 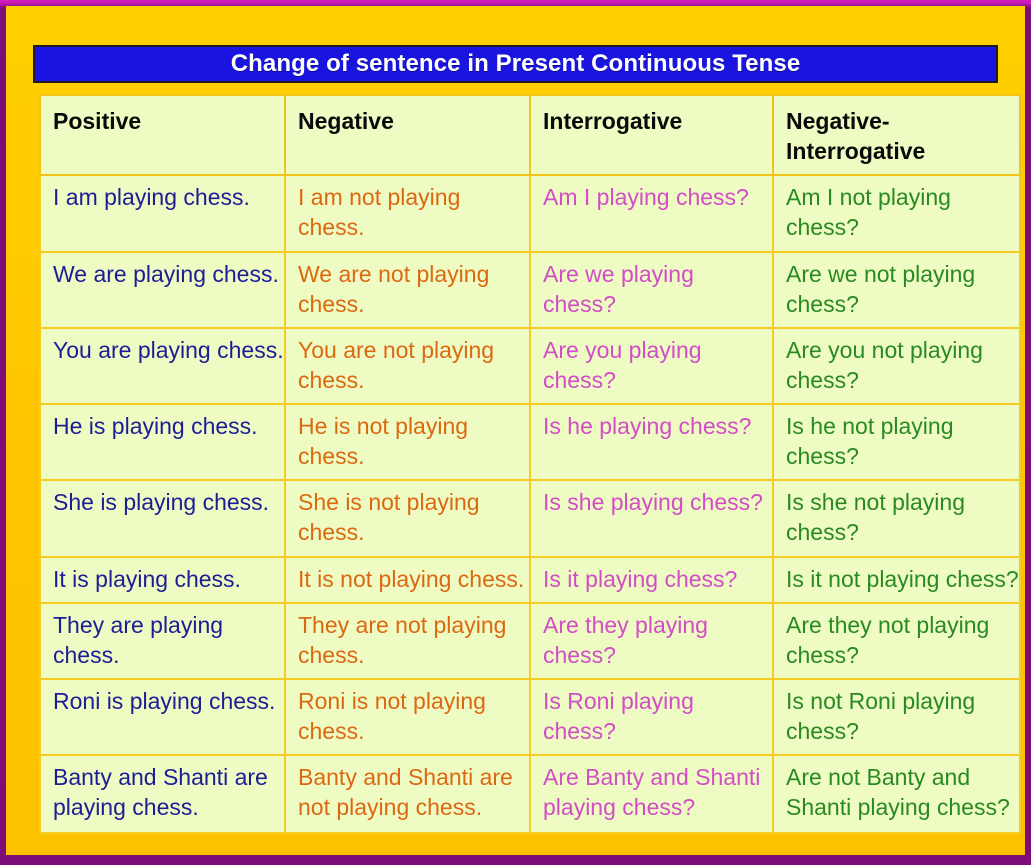 What do you see at coordinates (651, 794) in the screenshot?
I see `cell-interrogative: Are Banty and Shanti playing chess?` at bounding box center [651, 794].